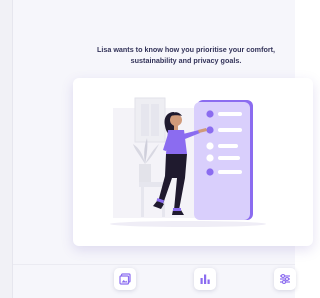 This screenshot has width=320, height=298. I want to click on toolbar-divider, so click(154, 264).